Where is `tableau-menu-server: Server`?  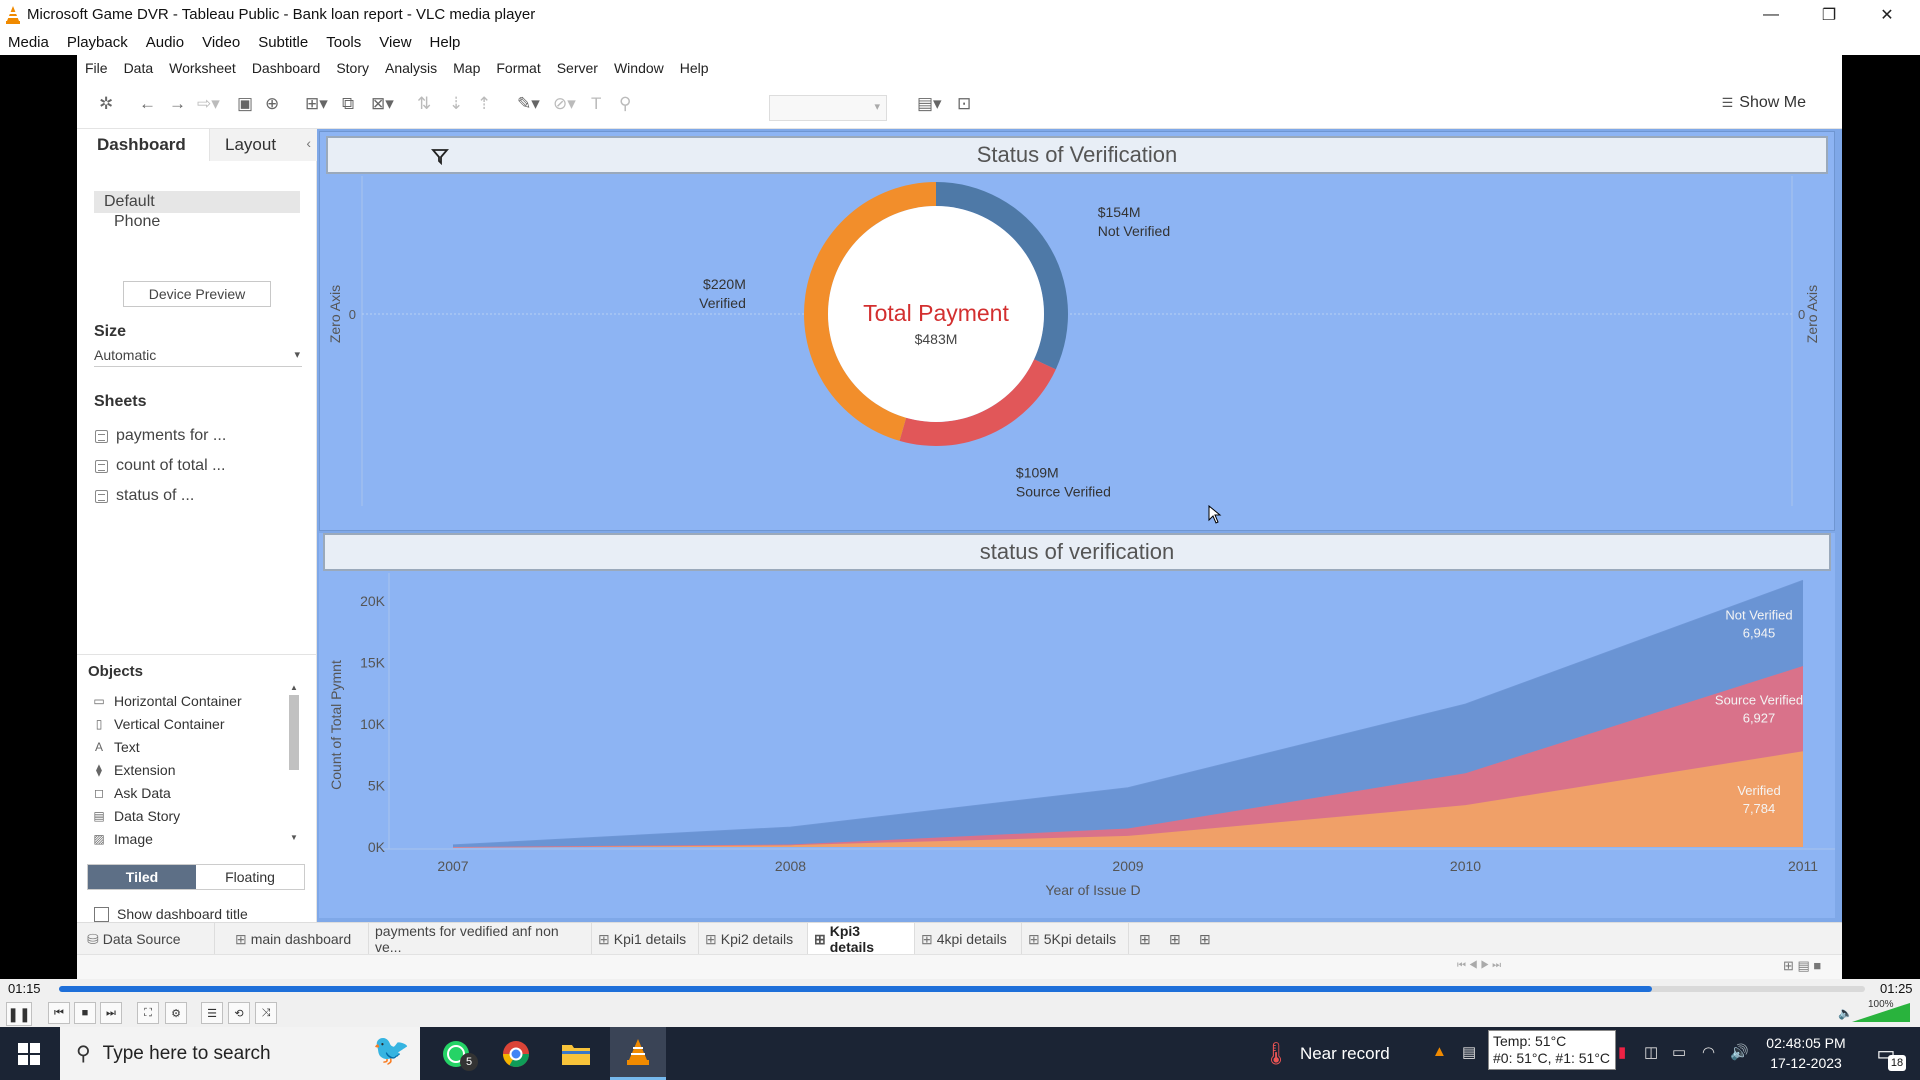
tableau-menu-server: Server is located at coordinates (577, 68).